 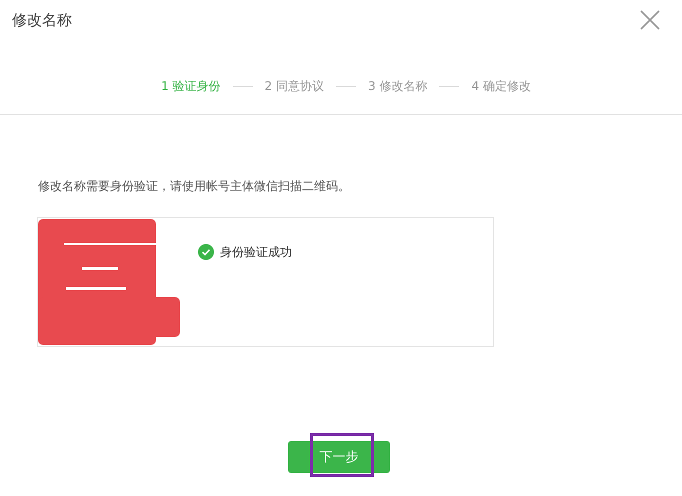 I want to click on verification-status: 身份验证成功, so click(x=256, y=252).